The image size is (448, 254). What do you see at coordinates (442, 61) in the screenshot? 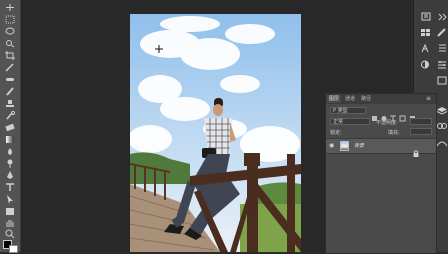
I see `properties-icon` at bounding box center [442, 61].